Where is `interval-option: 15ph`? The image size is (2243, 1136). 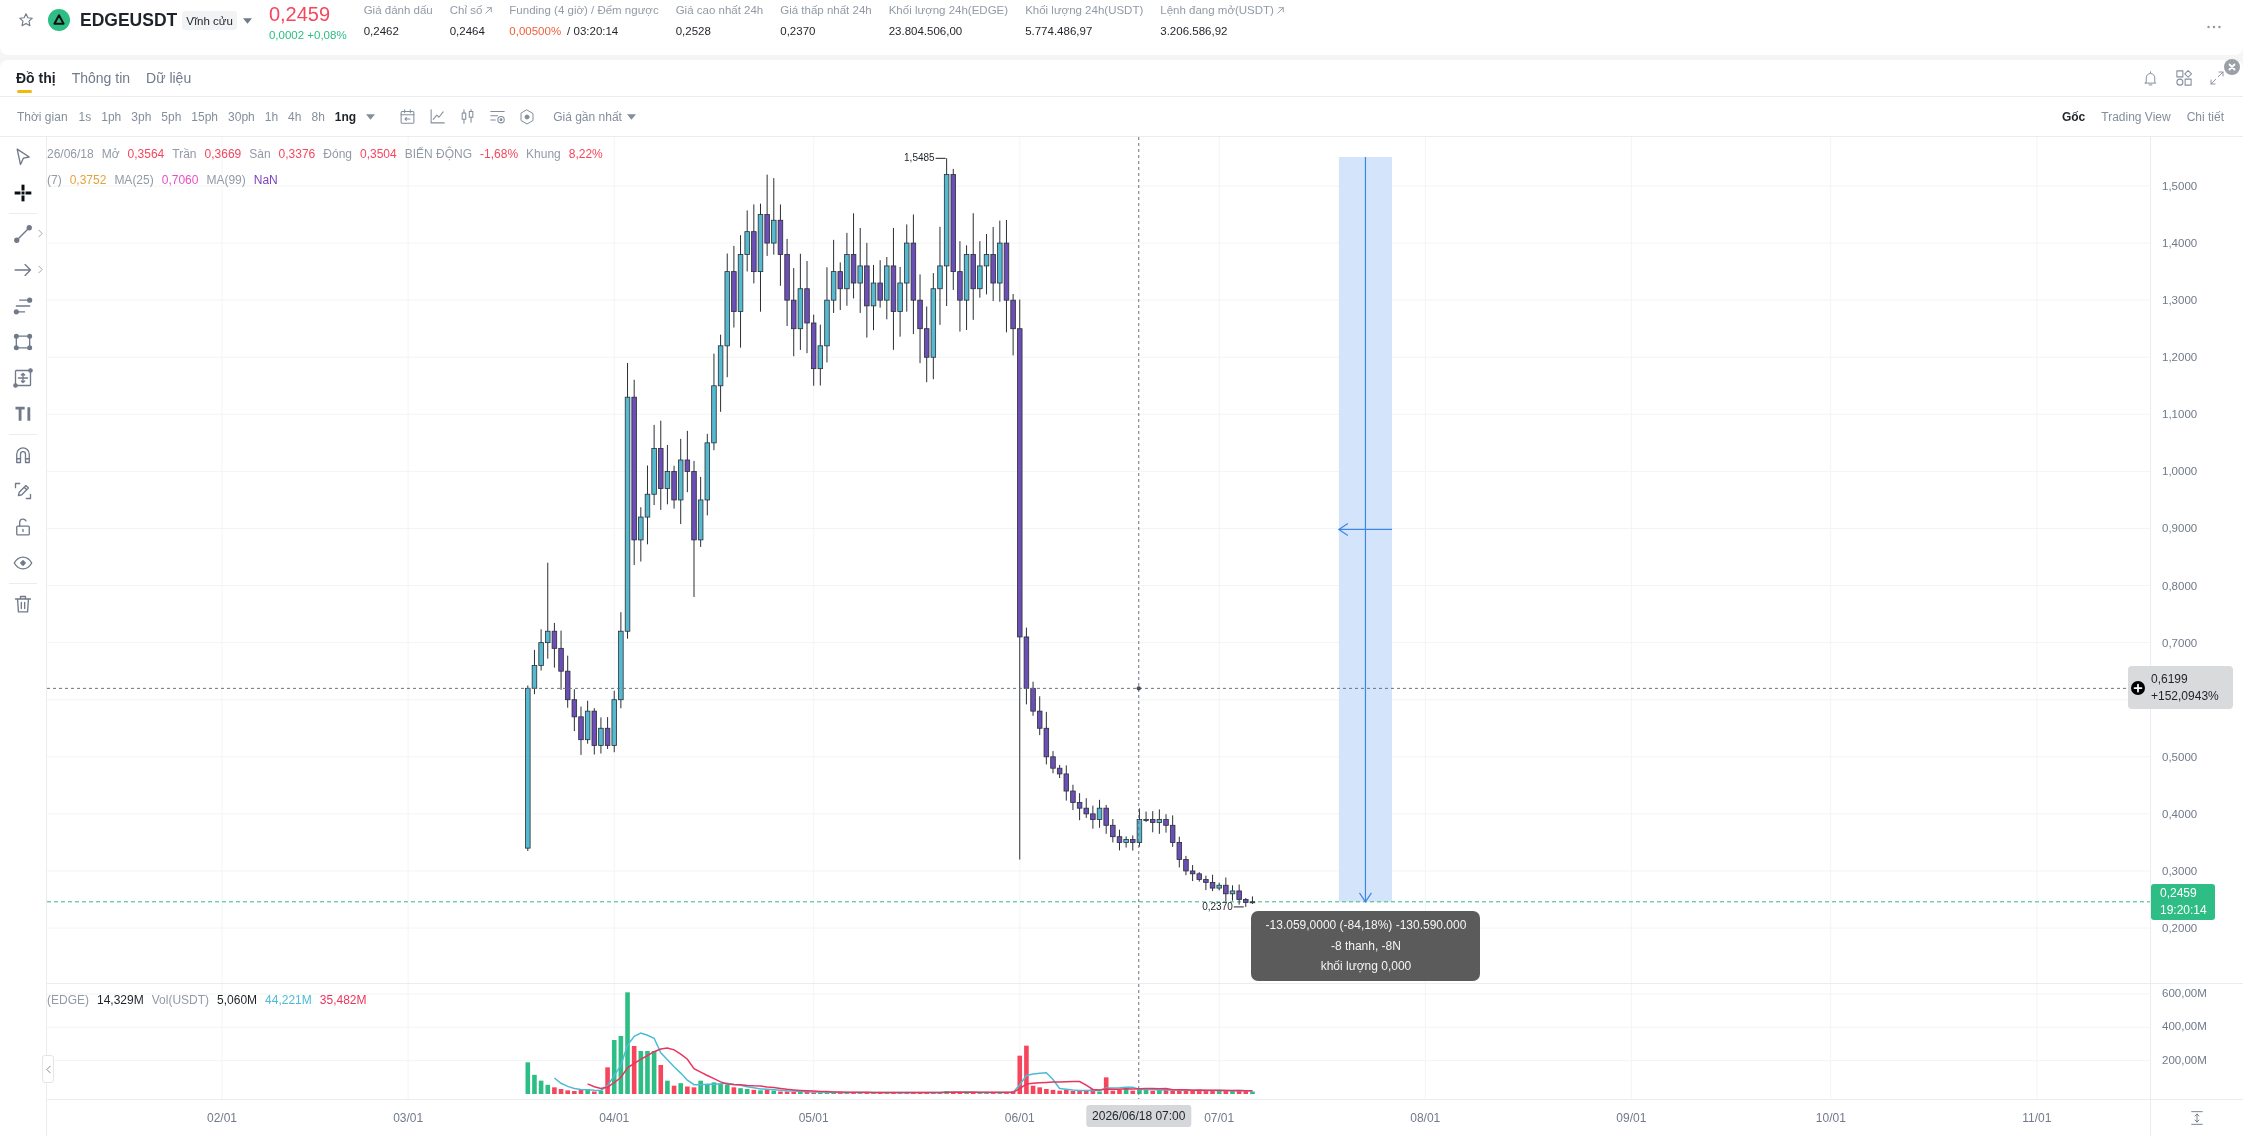 interval-option: 15ph is located at coordinates (205, 116).